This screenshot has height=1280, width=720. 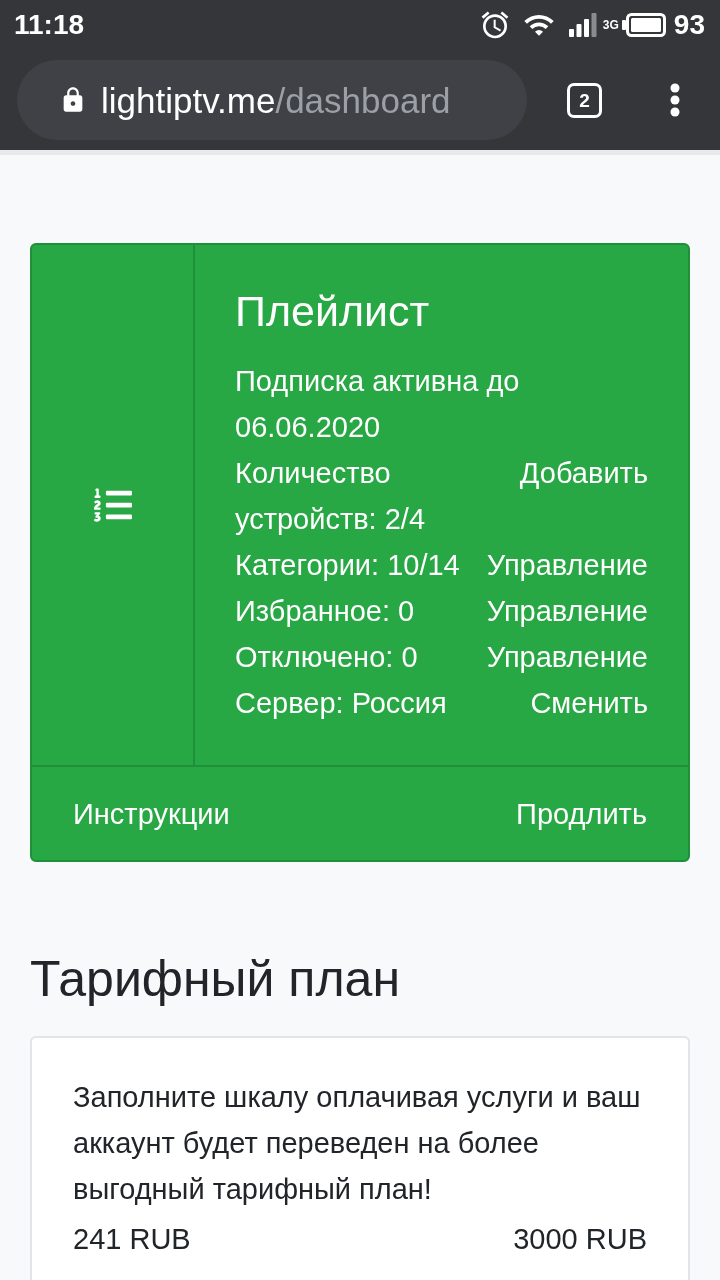 What do you see at coordinates (610, 25) in the screenshot?
I see `network-type-label: 3G` at bounding box center [610, 25].